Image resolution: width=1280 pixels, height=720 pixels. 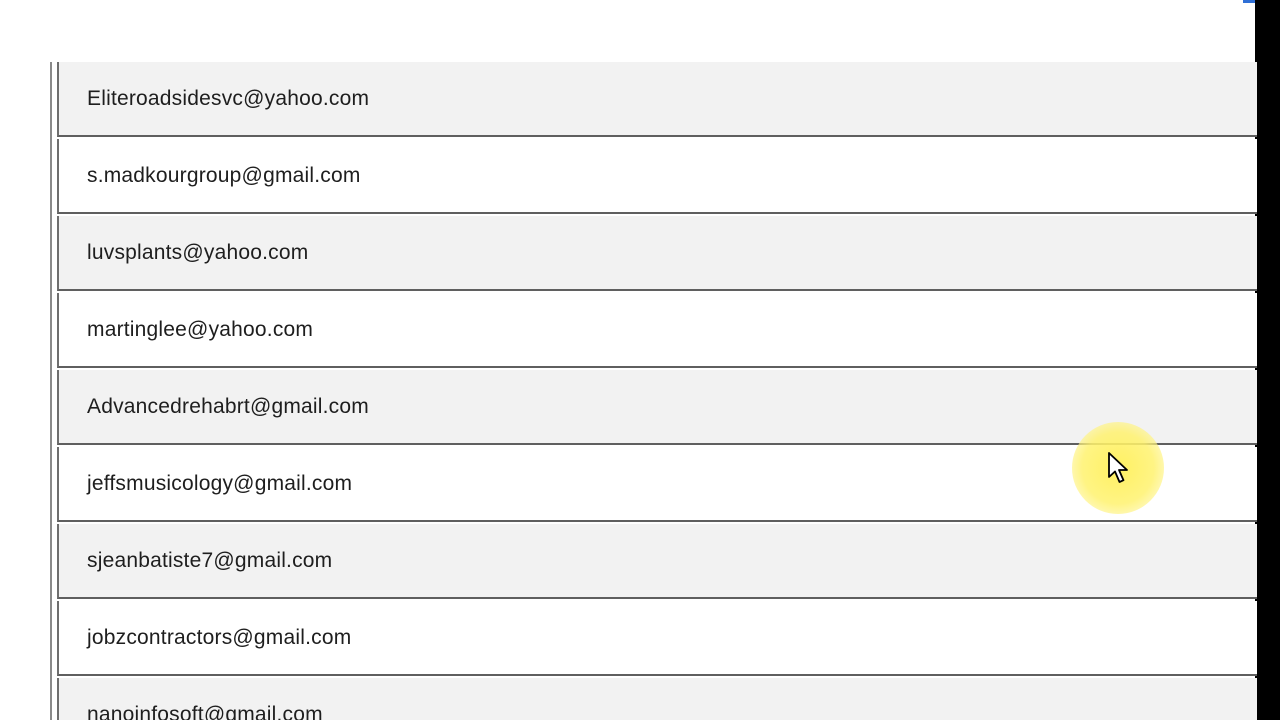 I want to click on table-row: luvsplants@yahoo.com, so click(x=657, y=253).